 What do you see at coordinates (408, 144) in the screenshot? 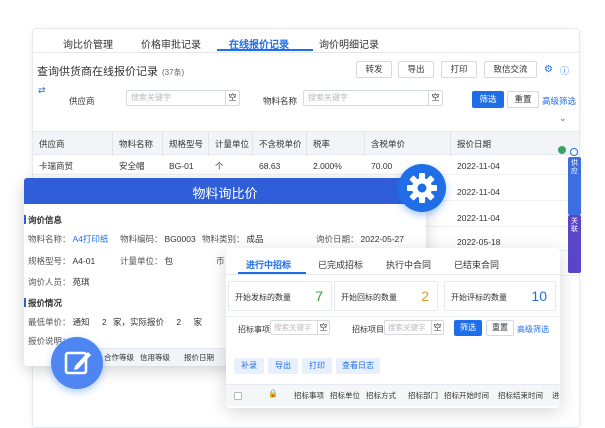
I see `col-price-incl-tax: 含税单价` at bounding box center [408, 144].